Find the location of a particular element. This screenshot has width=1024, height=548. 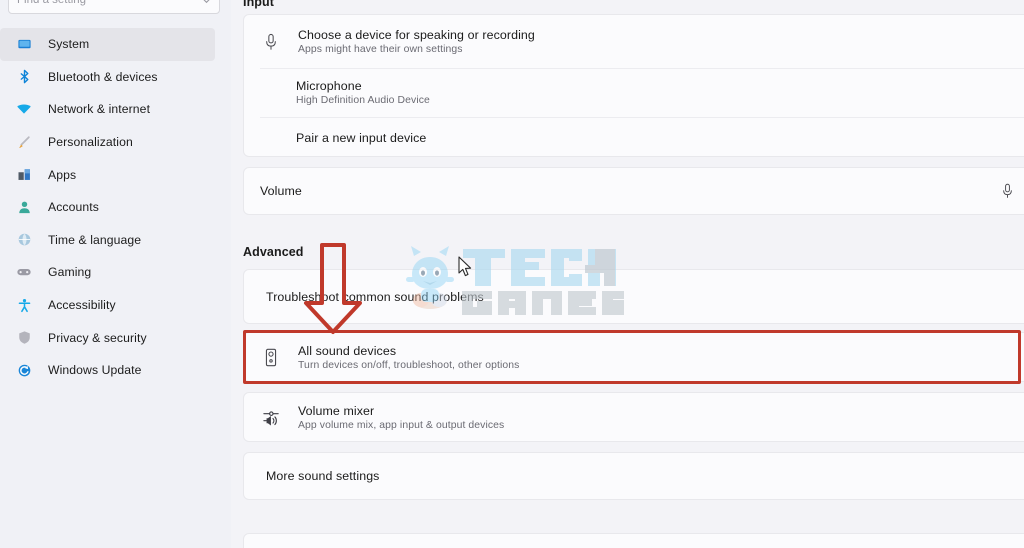

microphone-device-row: Microphone High Definition Audio Device is located at coordinates (634, 92).